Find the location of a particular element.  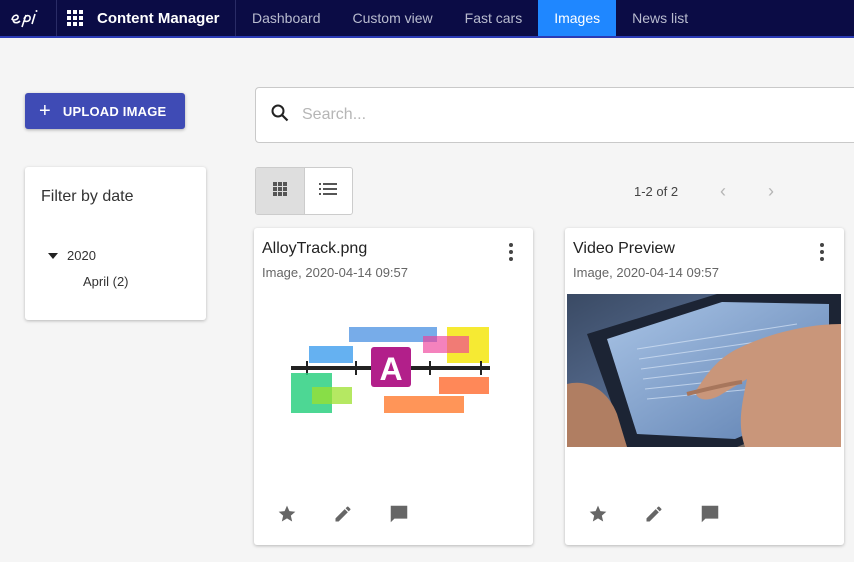

grid-view-button is located at coordinates (280, 191).